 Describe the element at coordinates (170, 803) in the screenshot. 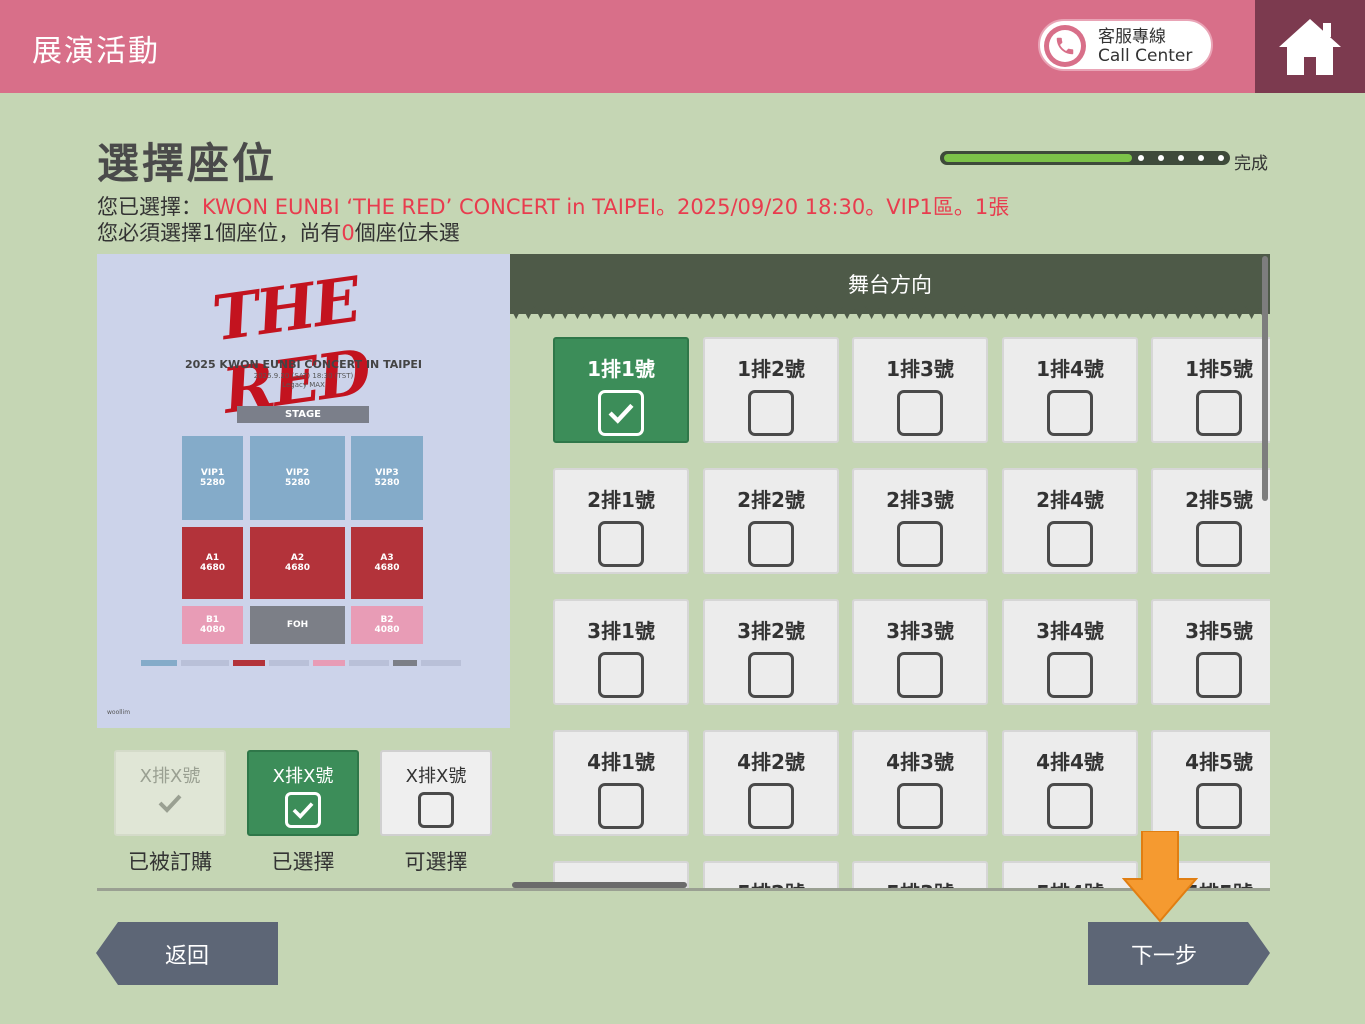

I see `check-icon` at that location.